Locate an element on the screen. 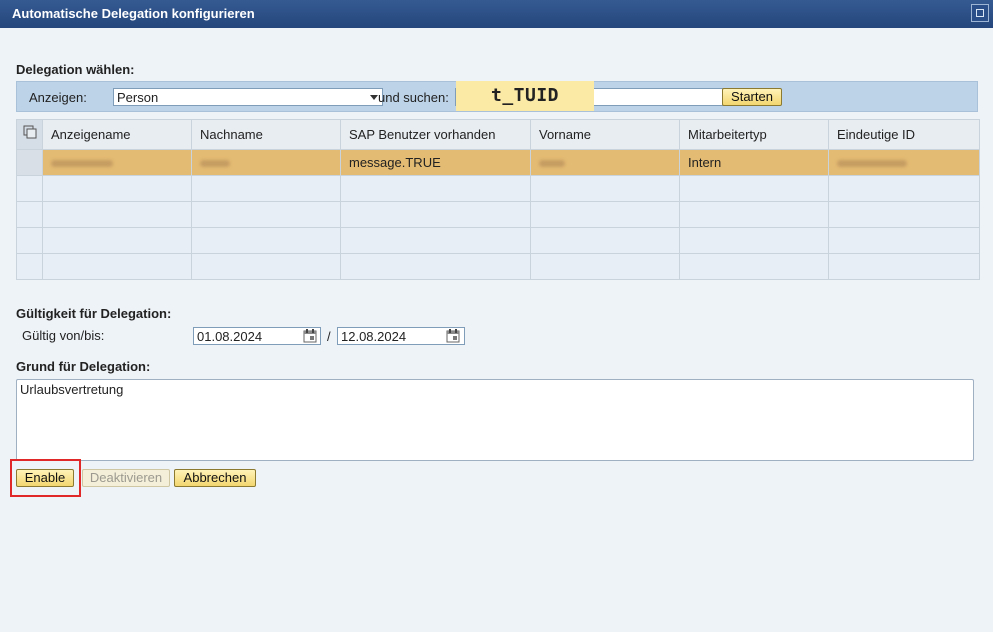  select-all-icon is located at coordinates (30, 132).